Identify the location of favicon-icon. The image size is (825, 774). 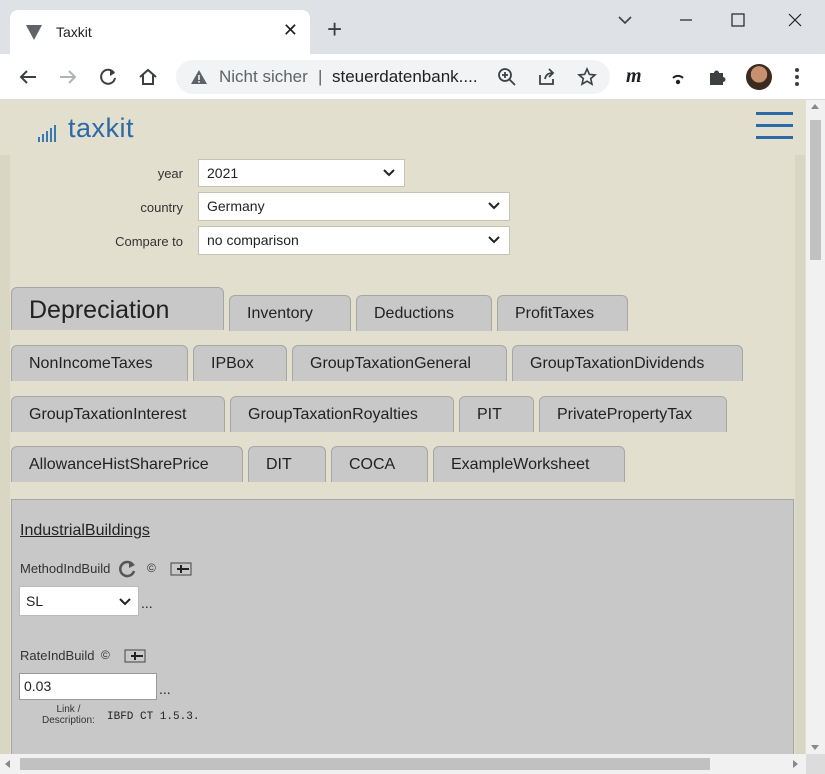
(34, 32).